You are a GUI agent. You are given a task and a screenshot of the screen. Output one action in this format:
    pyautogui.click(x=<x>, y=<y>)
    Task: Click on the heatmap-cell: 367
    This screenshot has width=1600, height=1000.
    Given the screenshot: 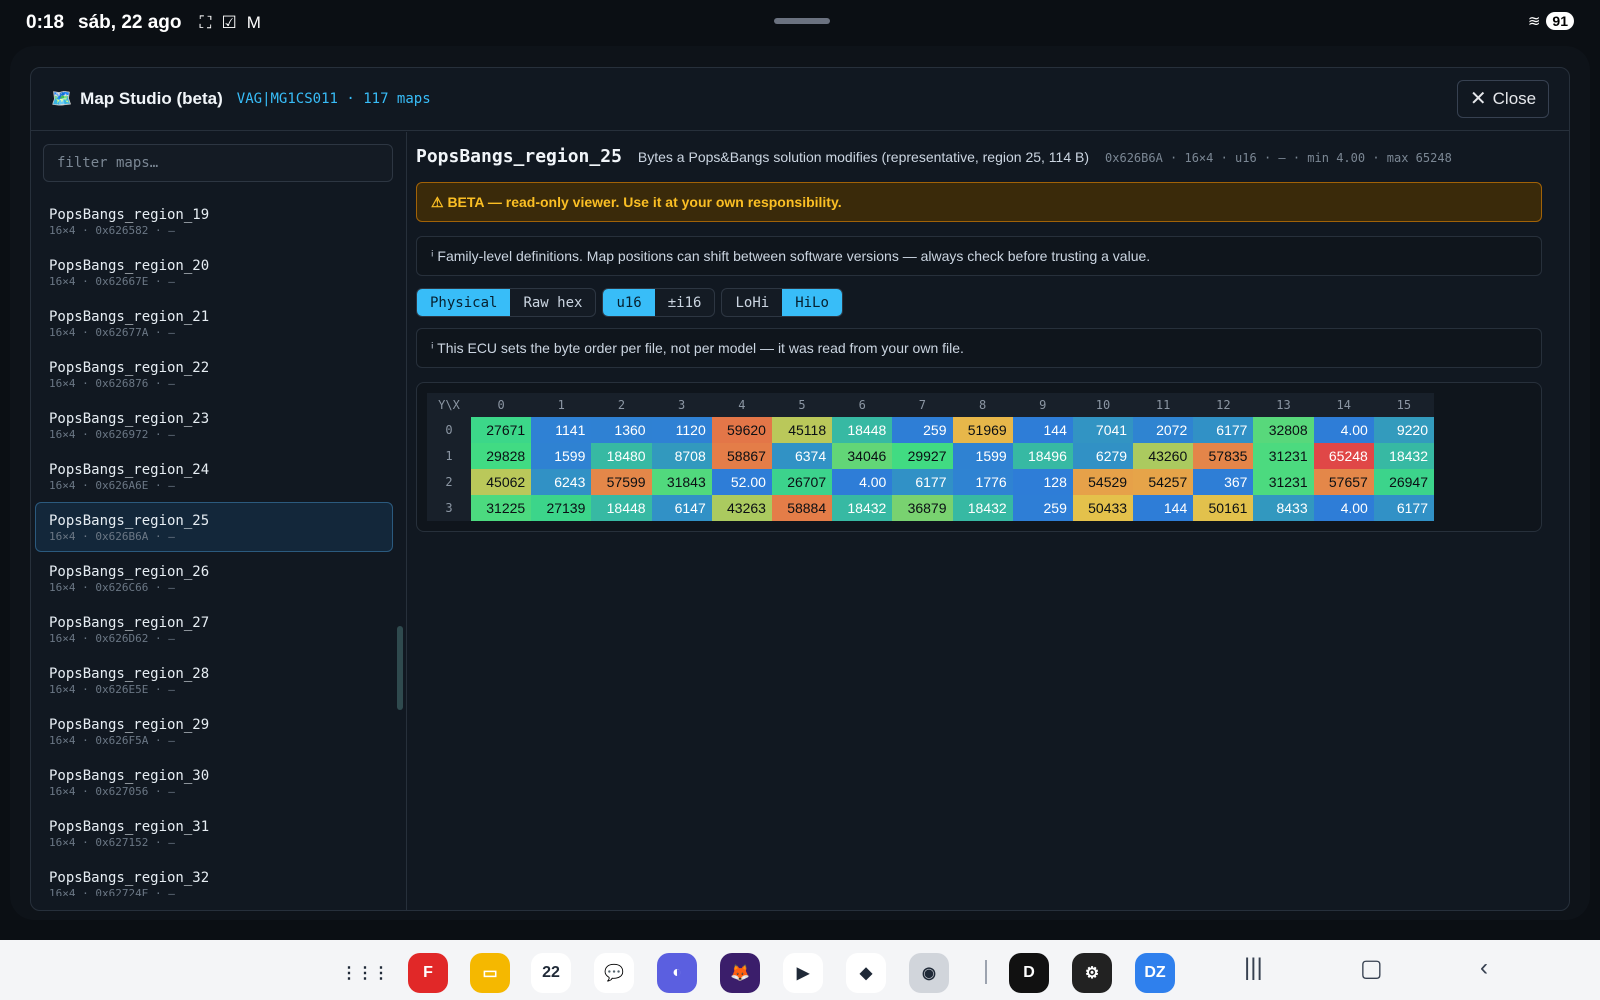 What is the action you would take?
    pyautogui.click(x=1223, y=482)
    